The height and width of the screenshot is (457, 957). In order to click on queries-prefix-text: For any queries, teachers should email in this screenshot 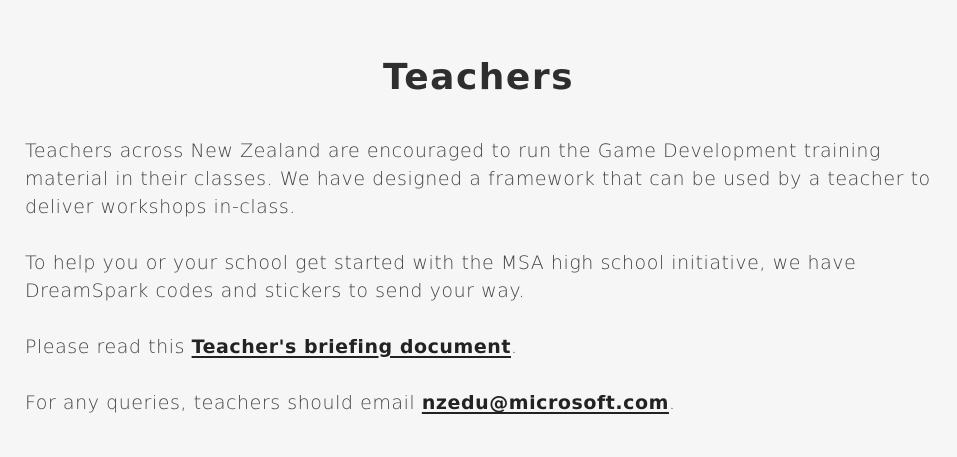, I will do `click(223, 403)`.